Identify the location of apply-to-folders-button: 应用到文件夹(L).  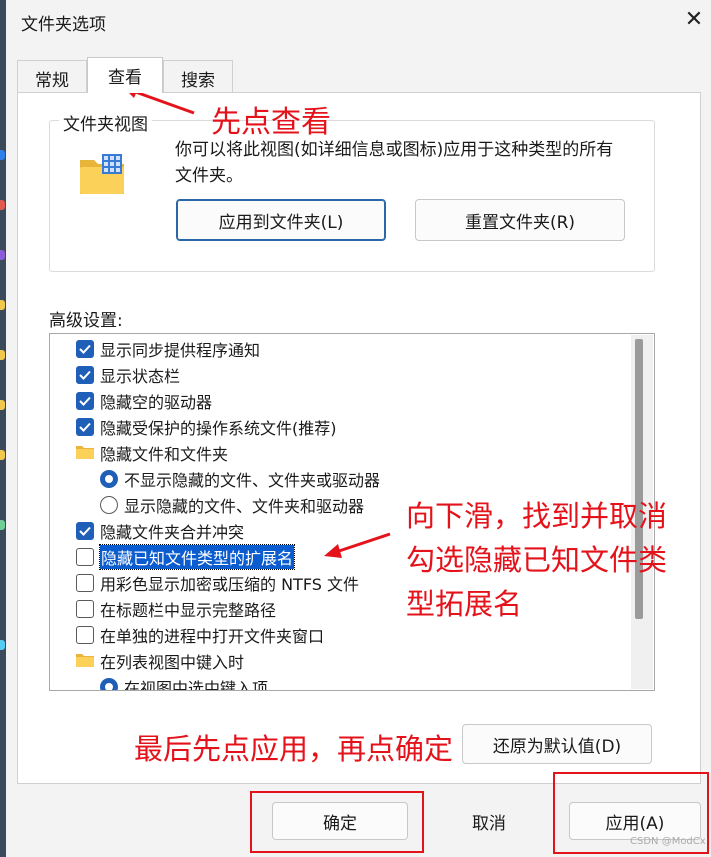
(281, 220).